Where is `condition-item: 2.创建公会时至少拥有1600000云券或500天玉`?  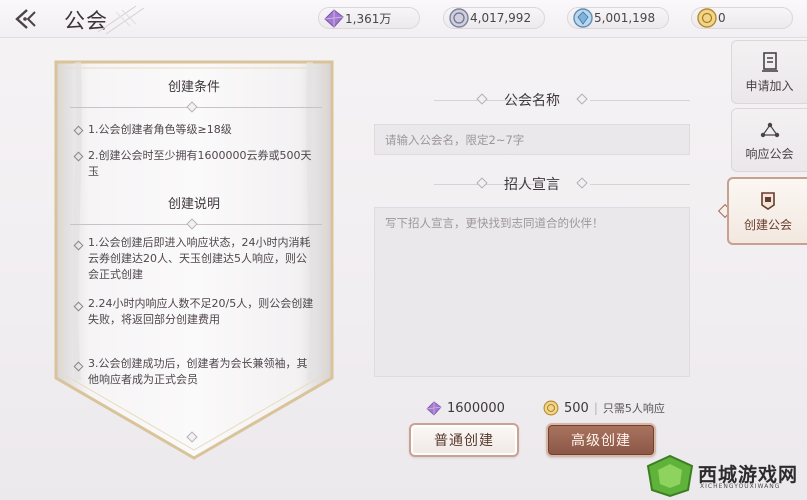
condition-item: 2.创建公会时至少拥有1600000云券或500天玉 is located at coordinates (200, 163).